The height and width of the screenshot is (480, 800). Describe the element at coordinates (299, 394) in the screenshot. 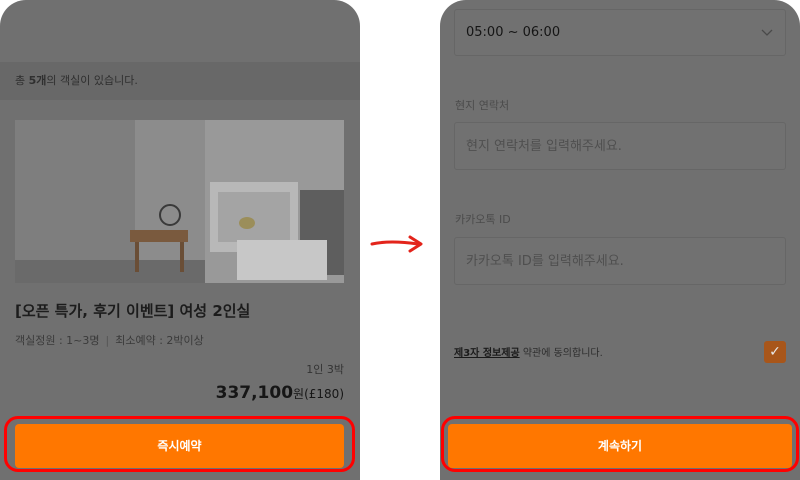

I see `price-unit: 원` at that location.